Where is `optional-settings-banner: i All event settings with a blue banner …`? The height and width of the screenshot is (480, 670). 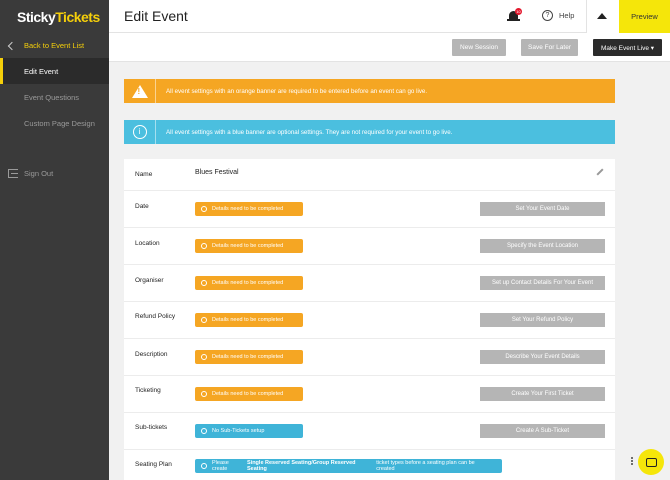 optional-settings-banner: i All event settings with a blue banner … is located at coordinates (369, 132).